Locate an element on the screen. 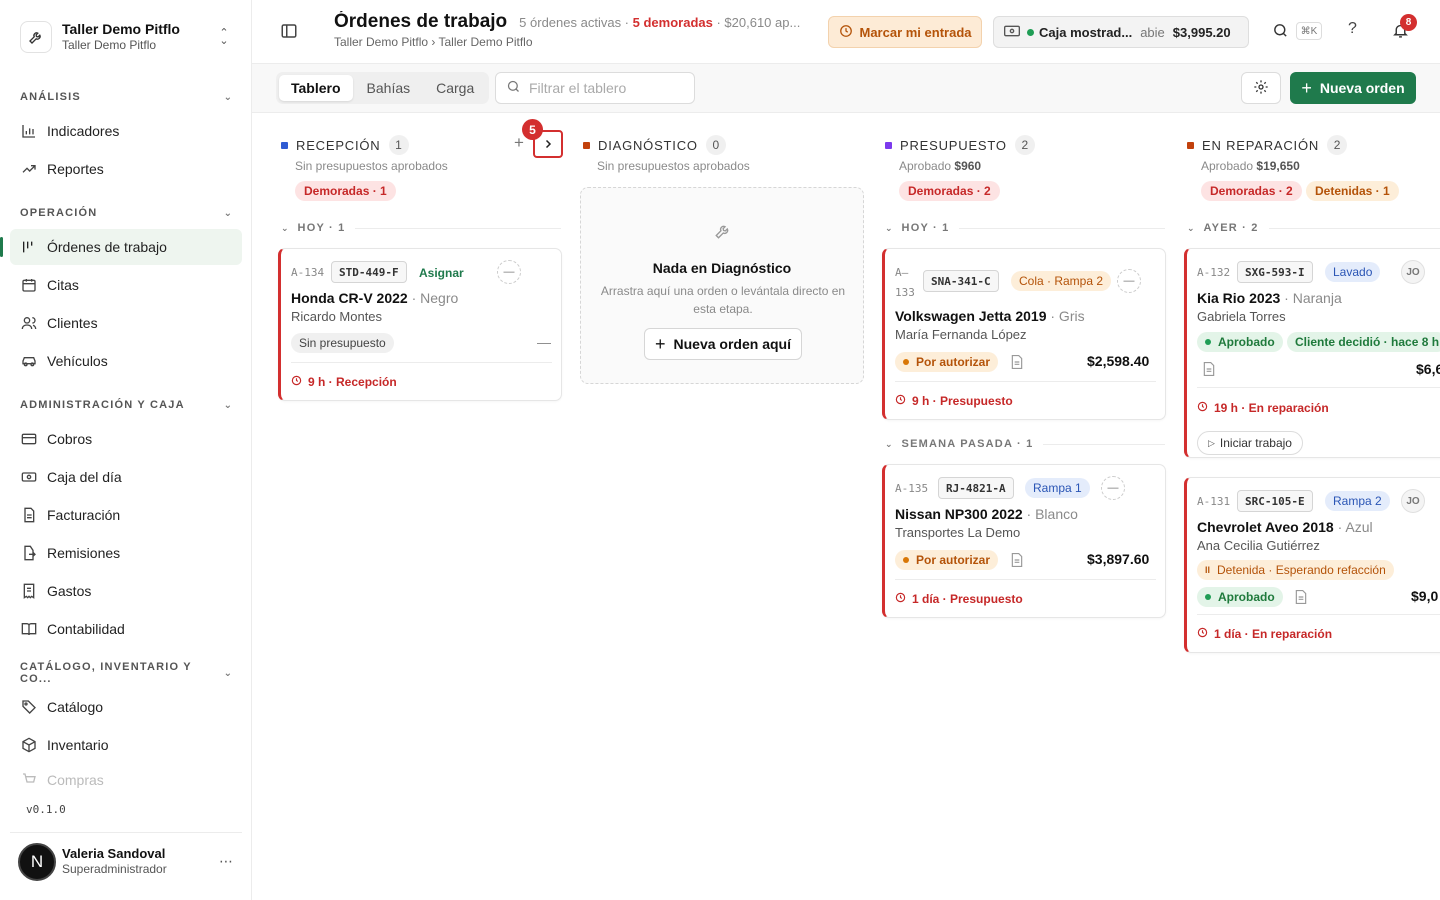 This screenshot has height=900, width=1440. add-order-icon: + is located at coordinates (519, 143).